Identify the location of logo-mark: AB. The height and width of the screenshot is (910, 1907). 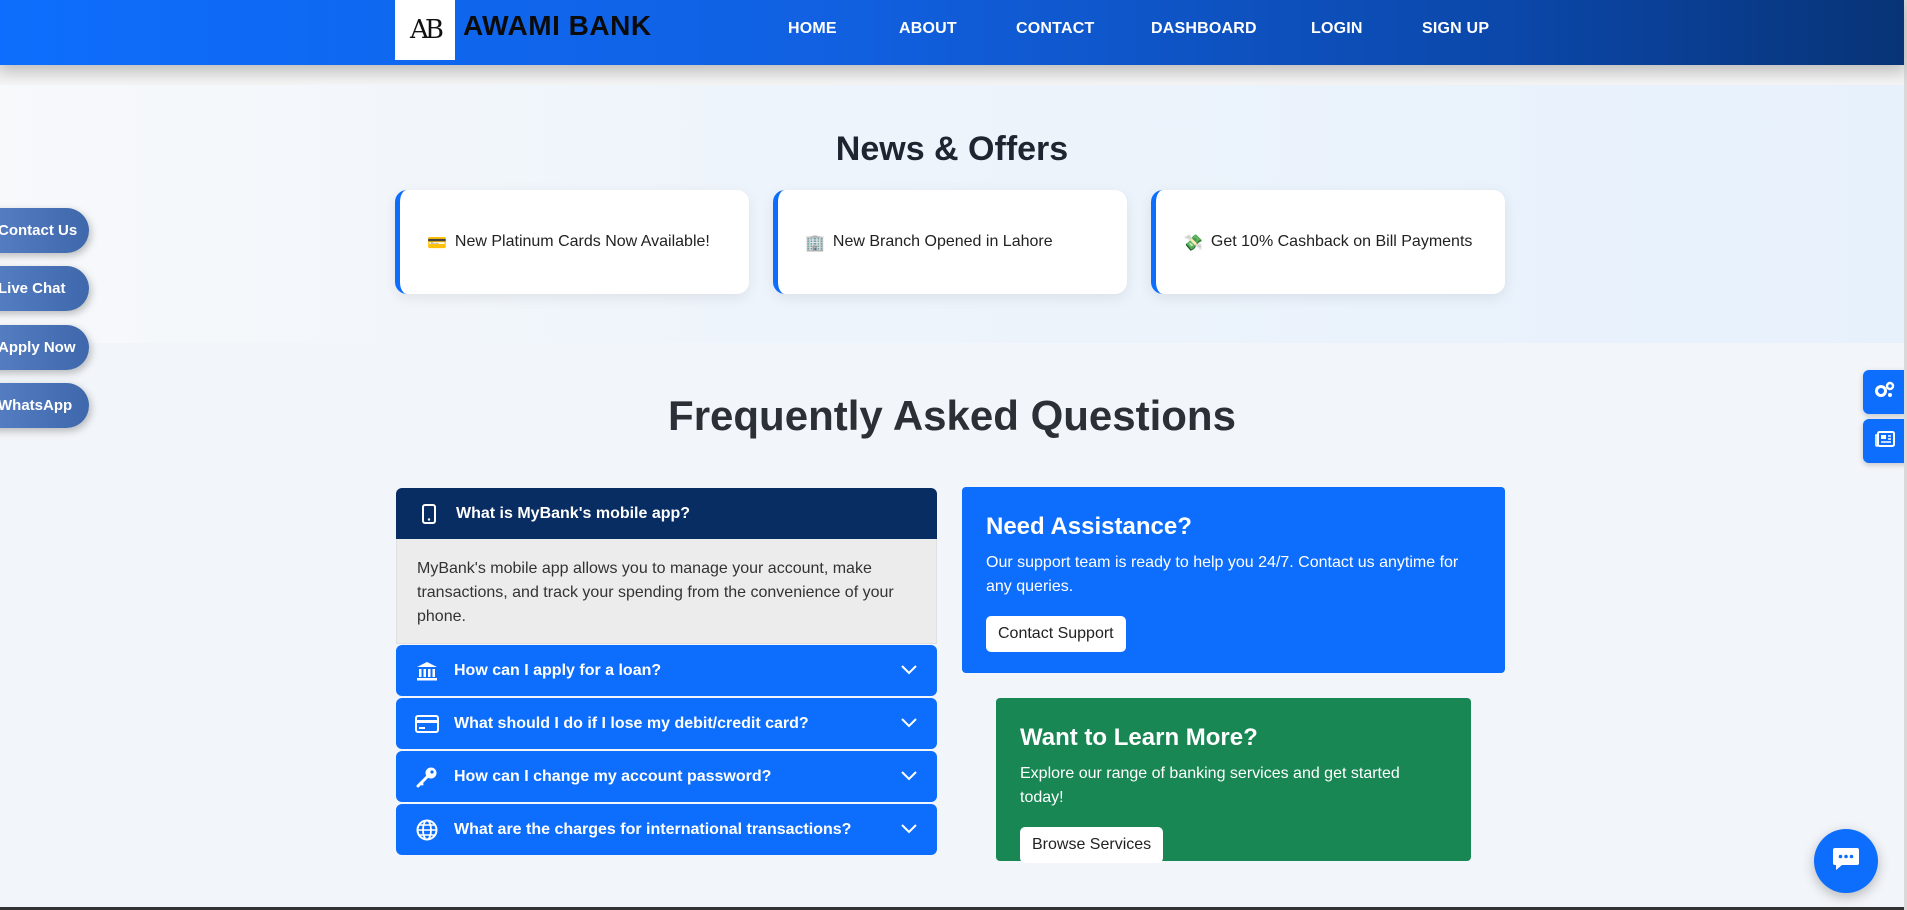
(427, 30).